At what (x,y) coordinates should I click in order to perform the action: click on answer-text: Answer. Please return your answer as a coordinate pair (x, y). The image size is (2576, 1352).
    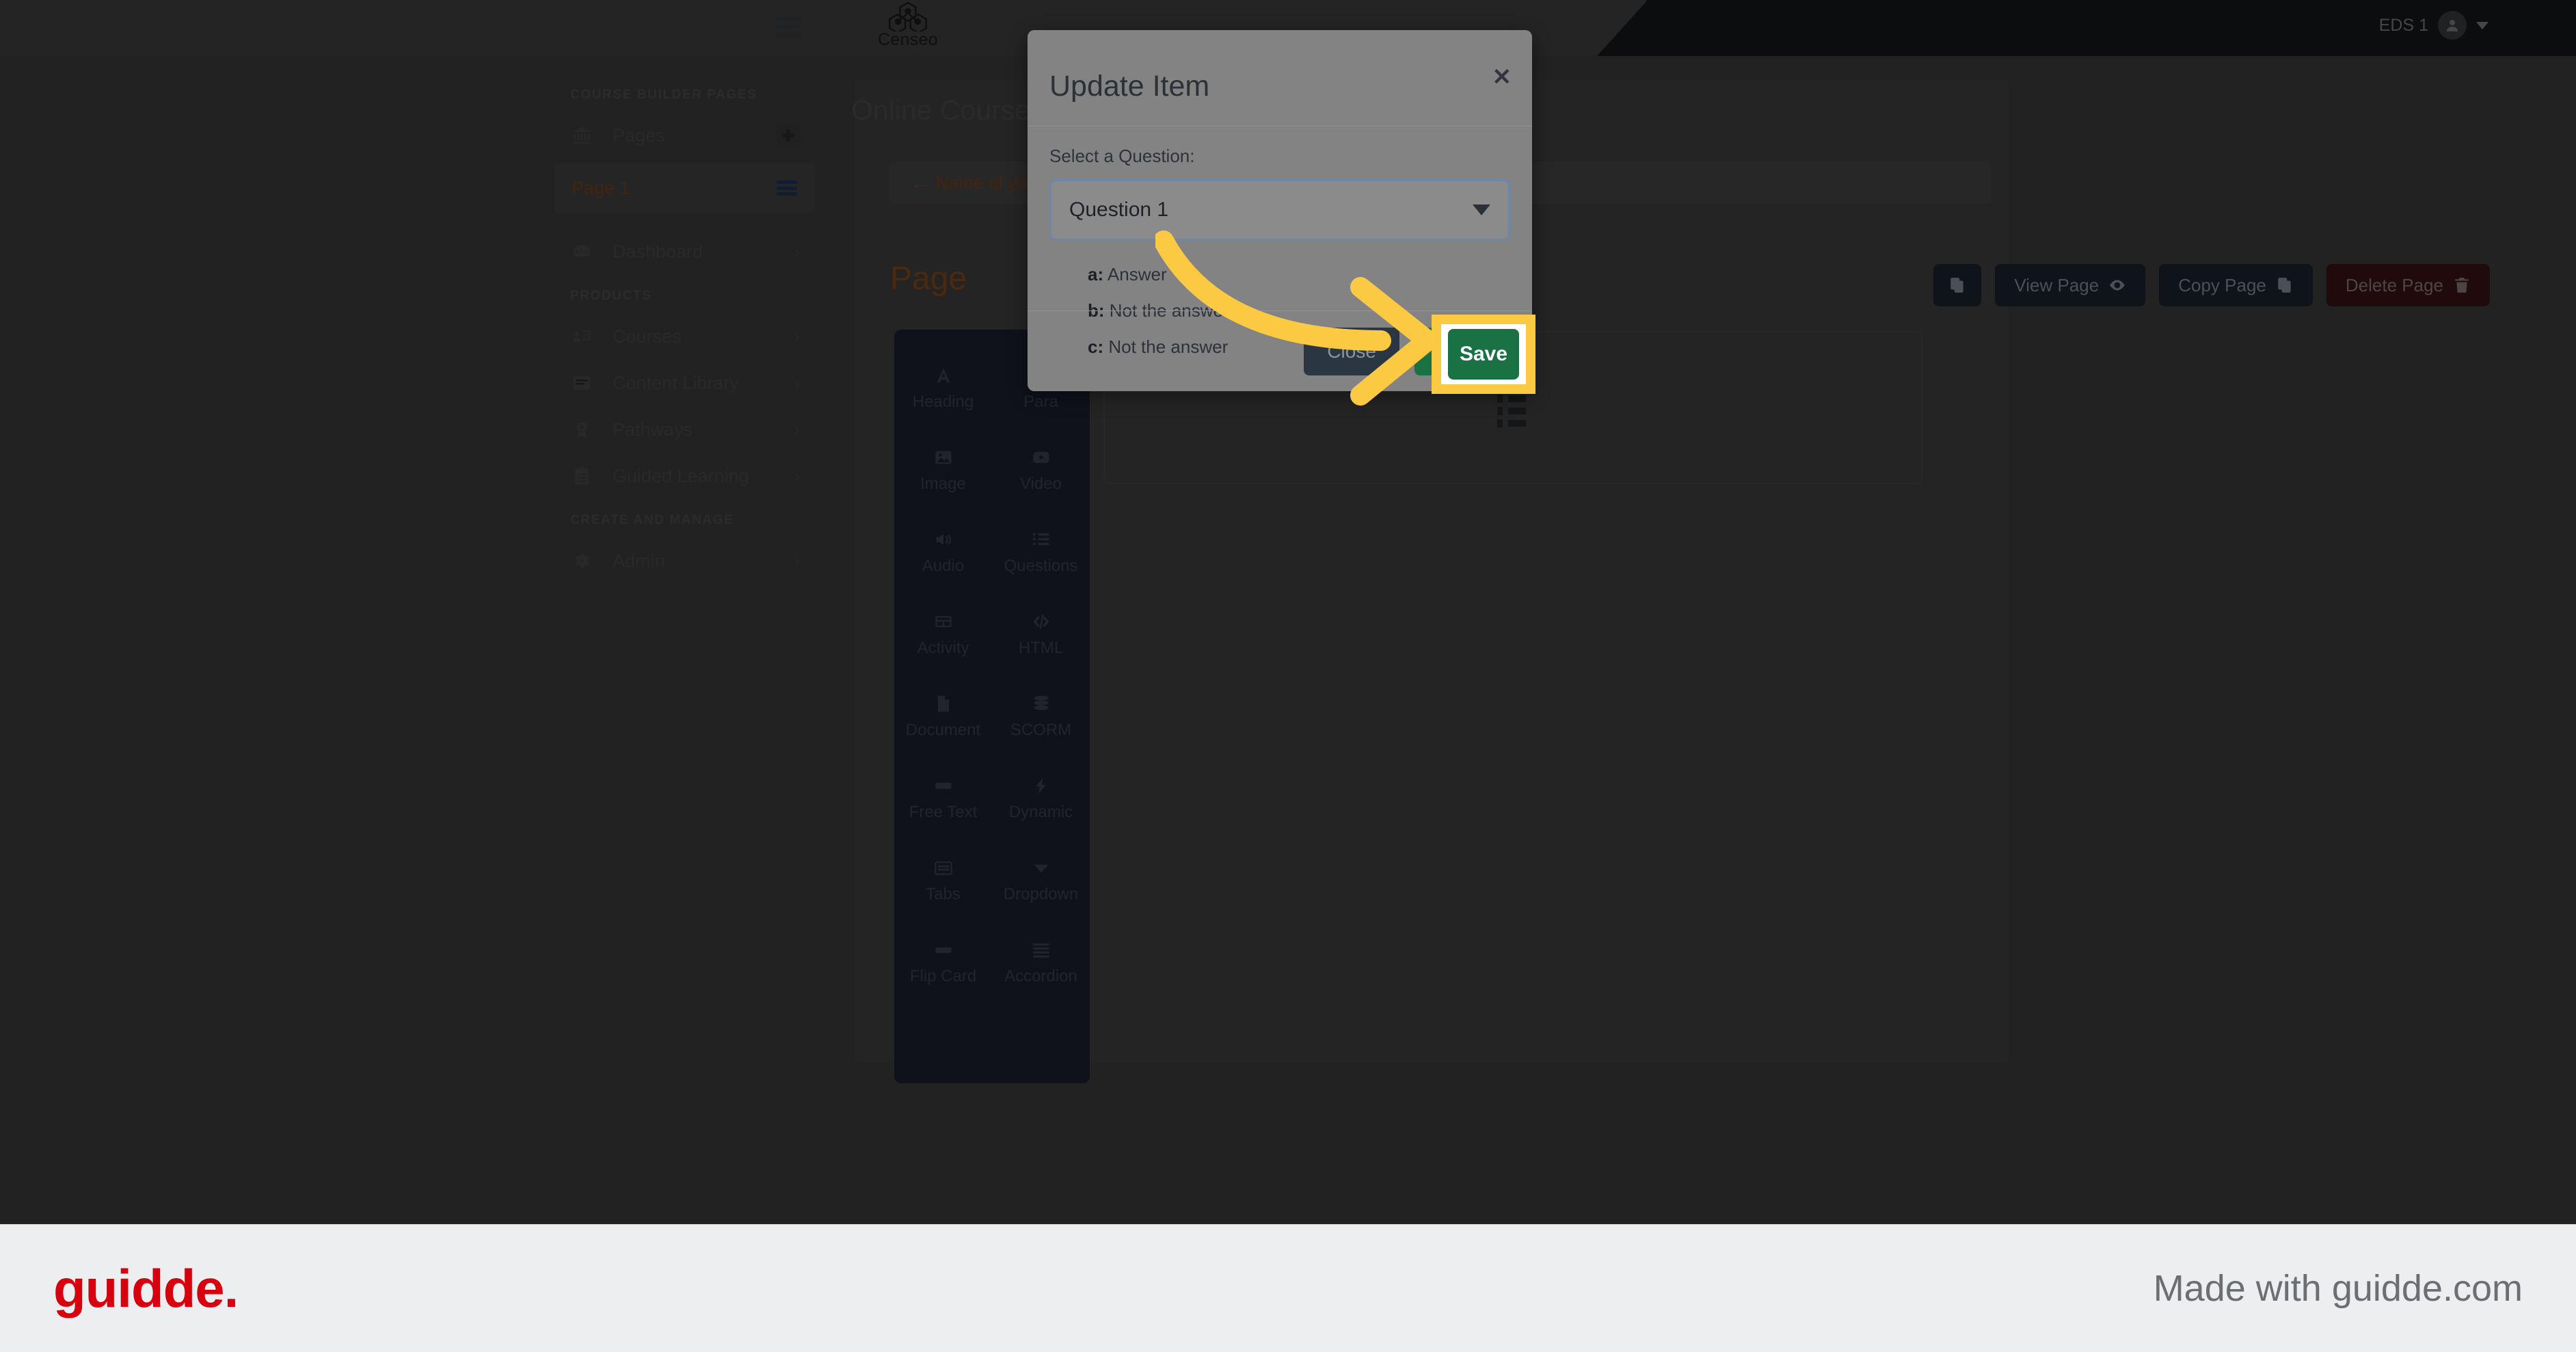
    Looking at the image, I should click on (1137, 274).